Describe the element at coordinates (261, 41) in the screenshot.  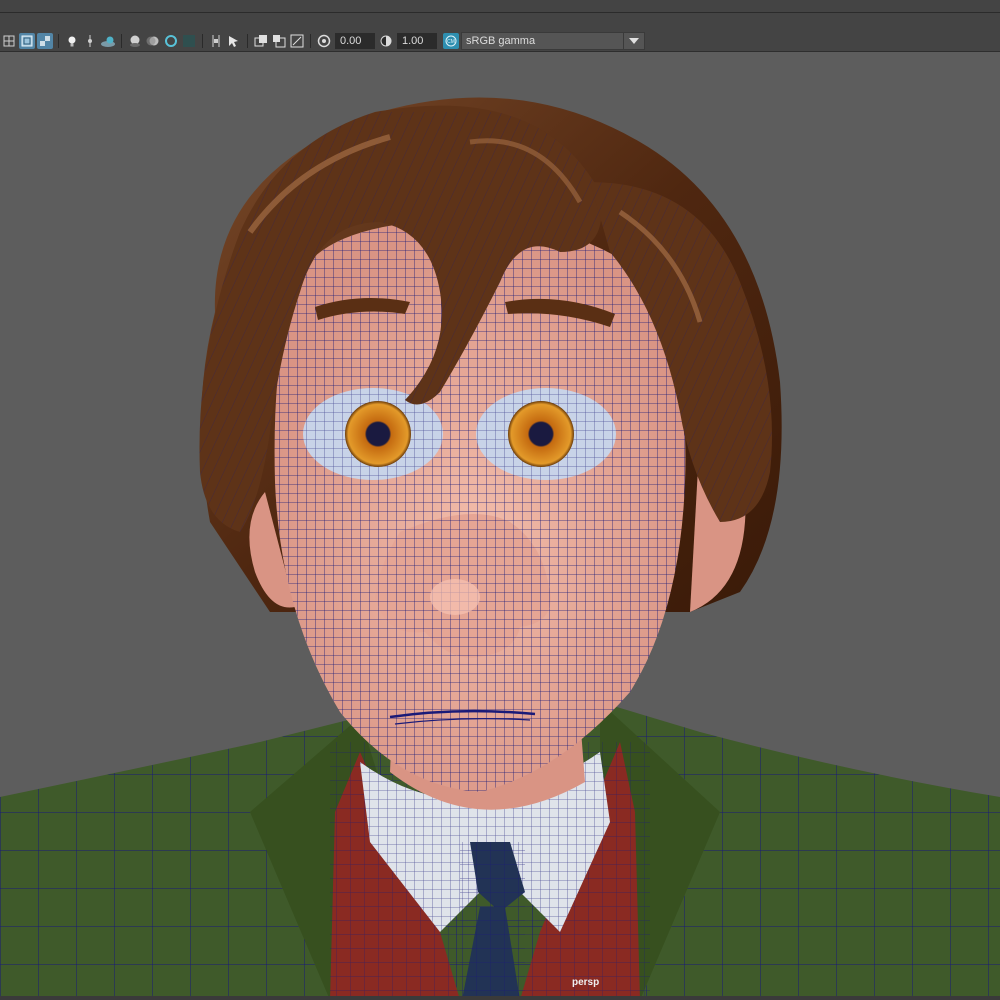
I see `camera-gate-icon` at that location.